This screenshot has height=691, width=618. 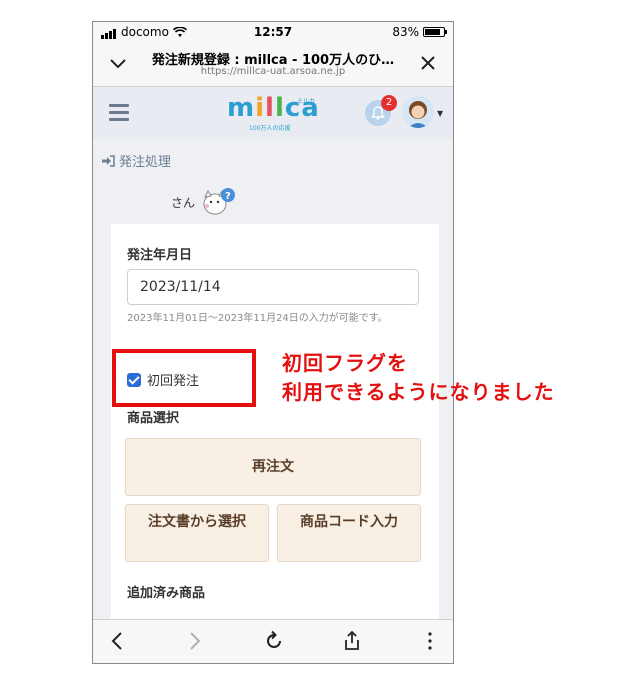 What do you see at coordinates (440, 113) in the screenshot?
I see `caret-down-icon: ▼` at bounding box center [440, 113].